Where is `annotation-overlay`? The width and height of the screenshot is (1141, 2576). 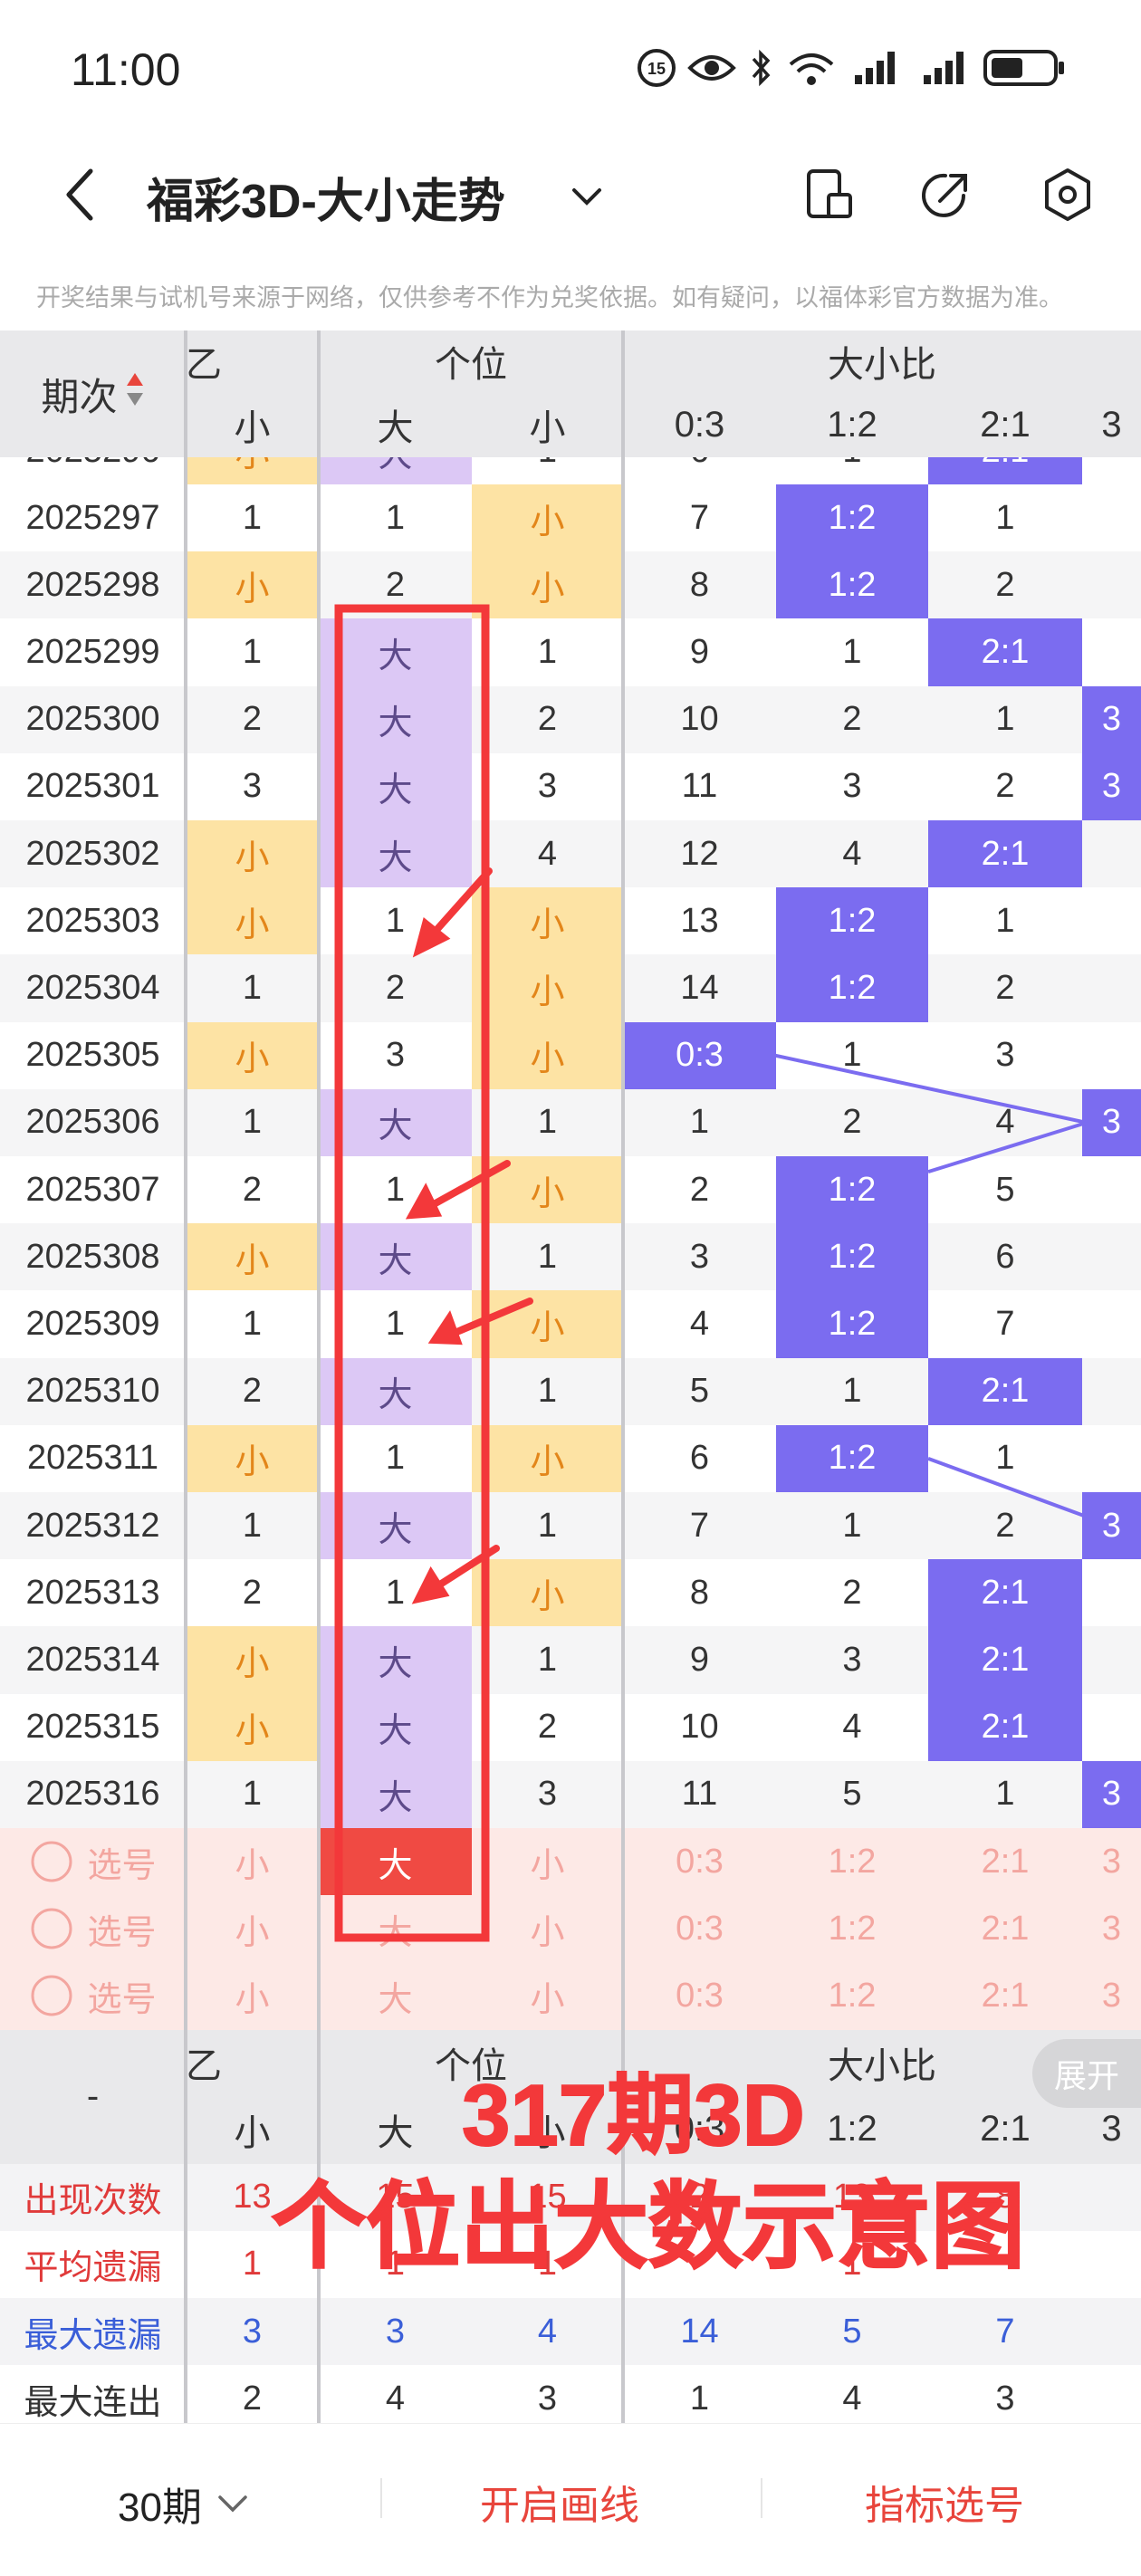
annotation-overlay is located at coordinates (433, 1273).